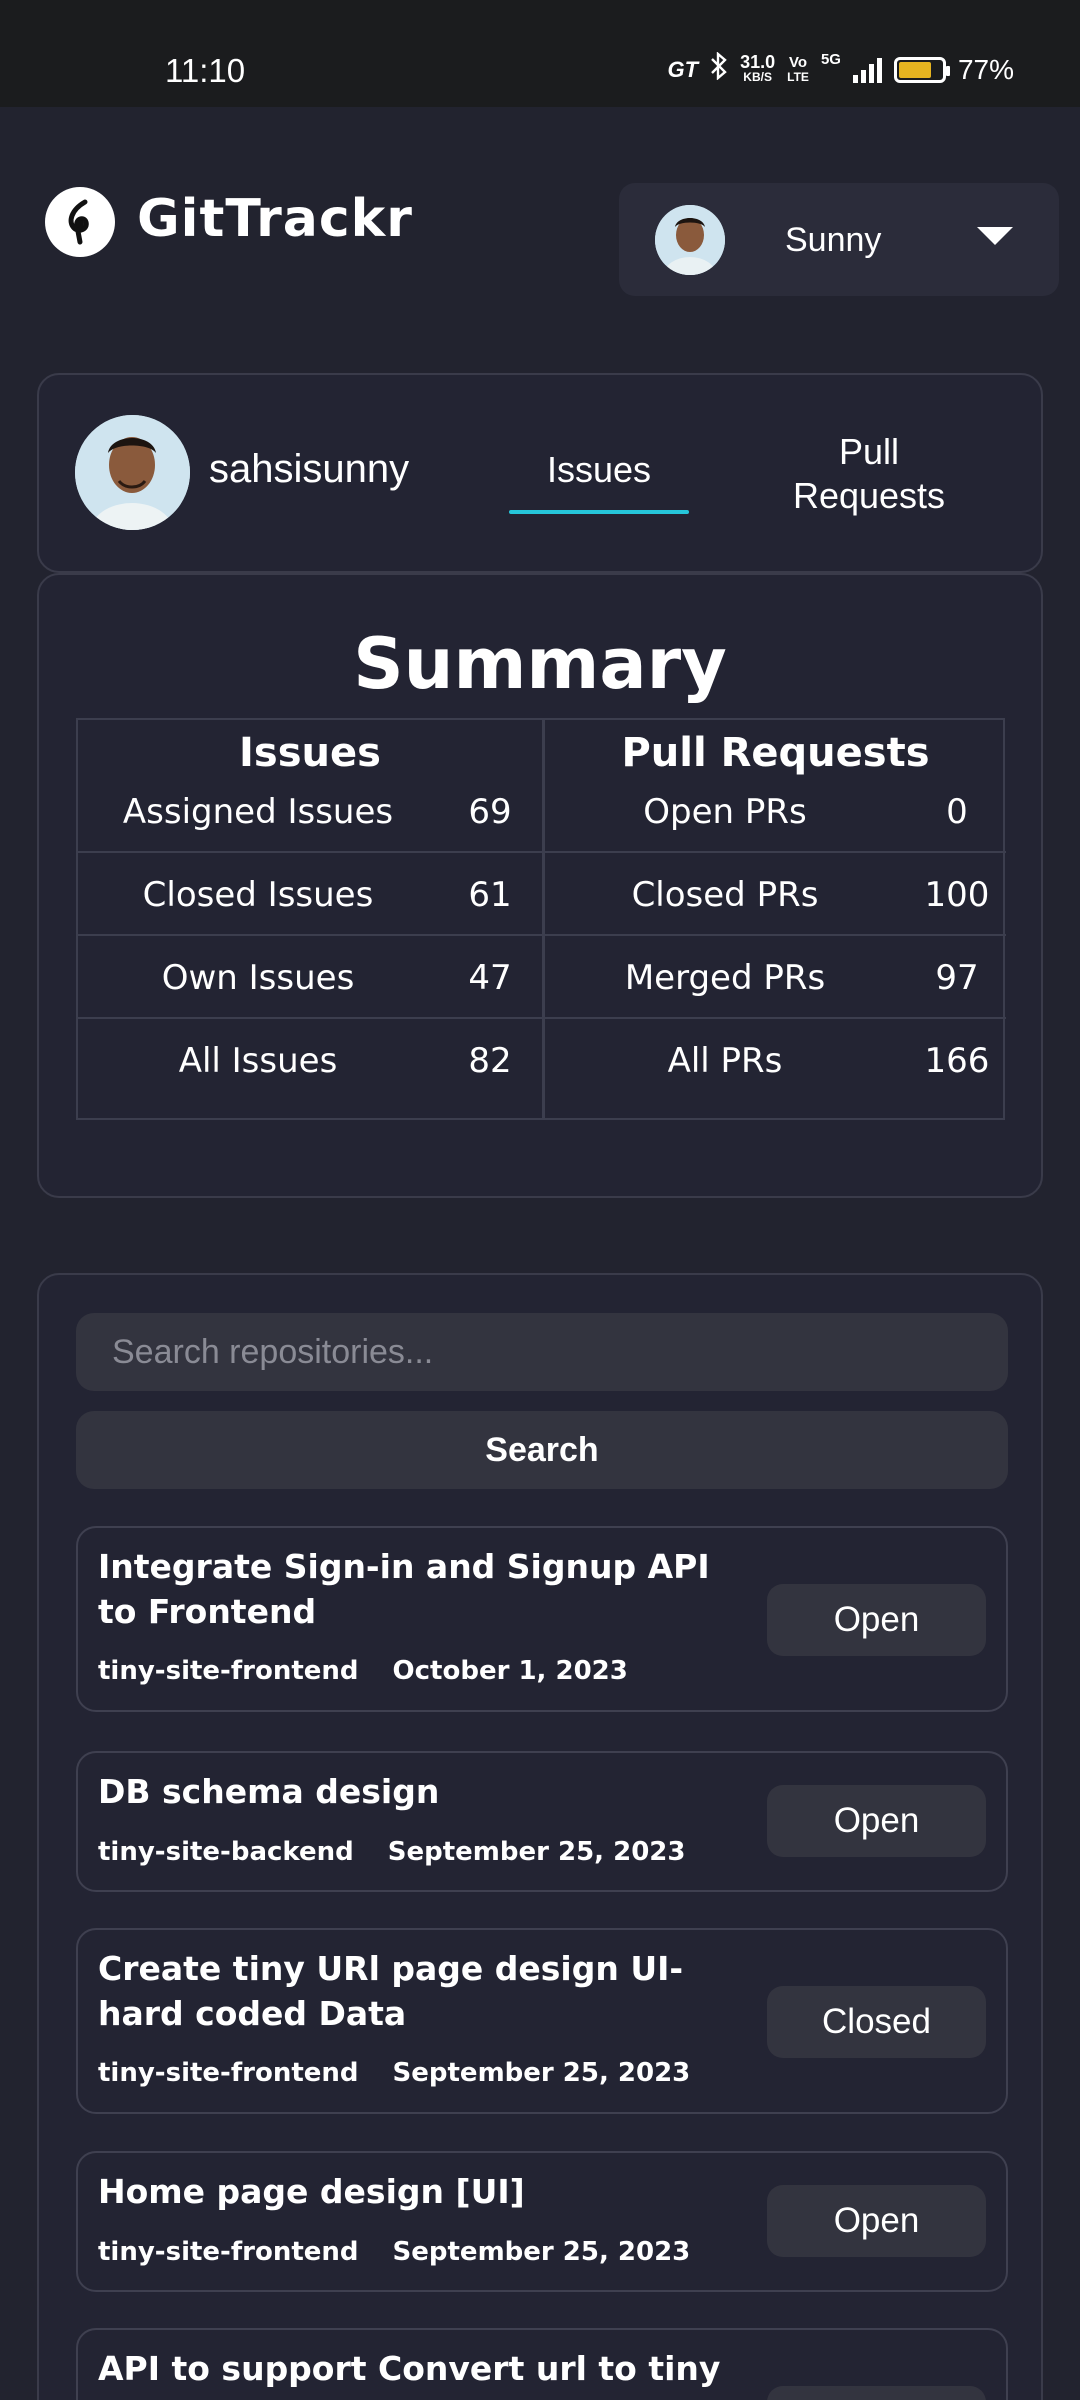 This screenshot has width=1080, height=2400. Describe the element at coordinates (725, 895) in the screenshot. I see `summary-label: Closed PRs` at that location.